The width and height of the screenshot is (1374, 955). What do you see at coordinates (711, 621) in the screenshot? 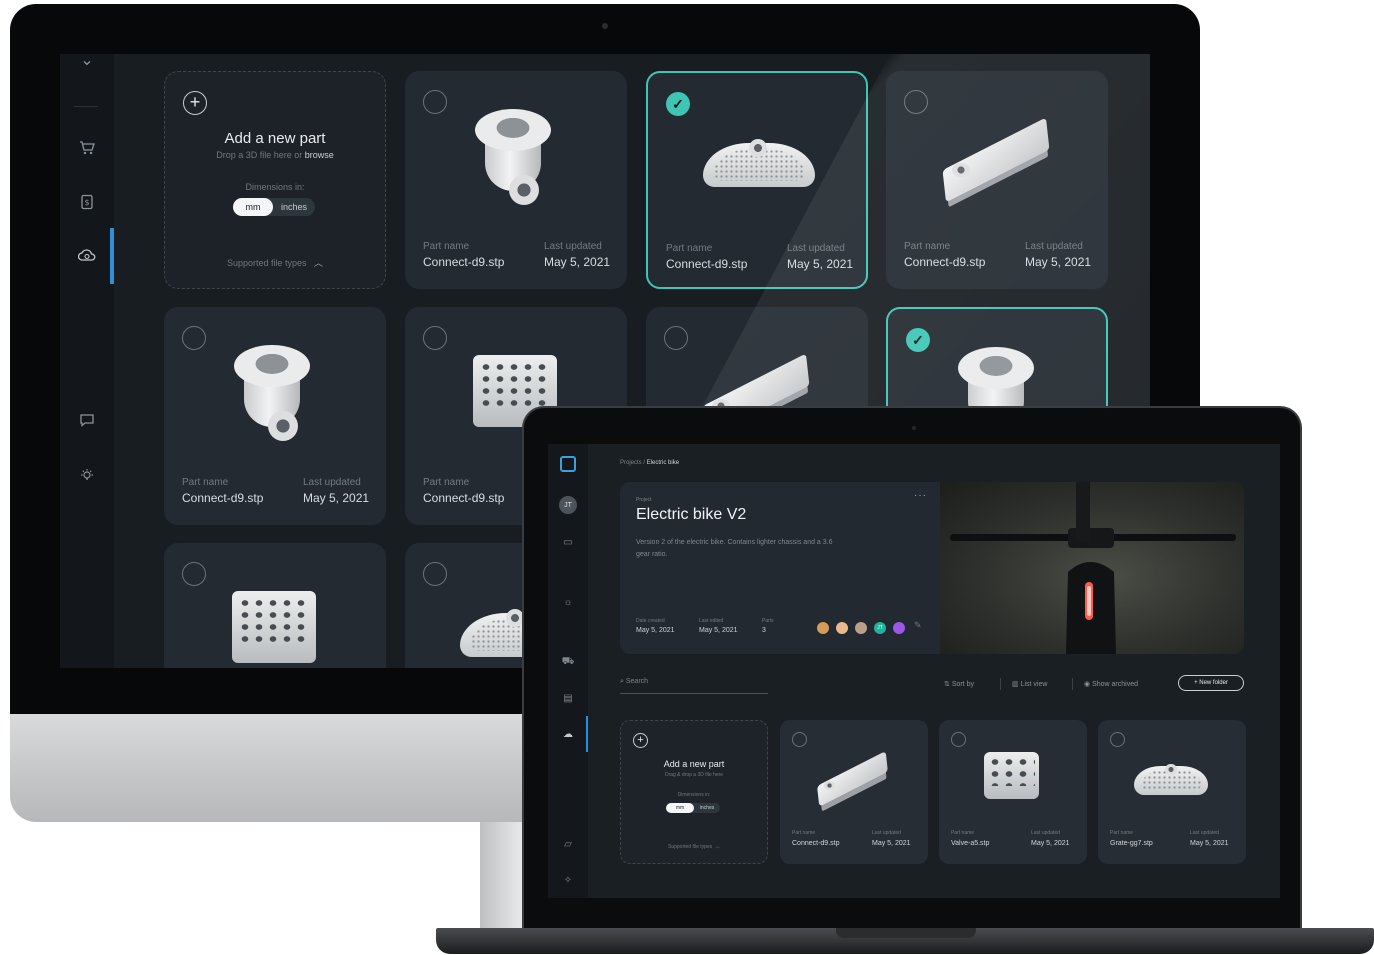
I see `last-edited-label: Last edited` at bounding box center [711, 621].